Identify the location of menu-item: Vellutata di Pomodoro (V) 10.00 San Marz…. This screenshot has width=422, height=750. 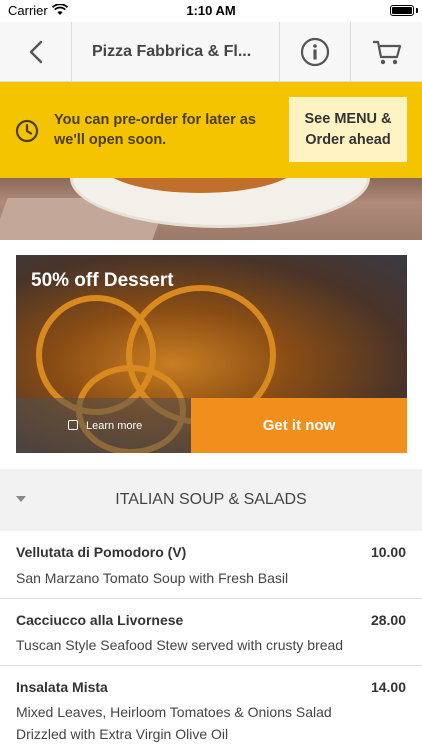
(211, 565).